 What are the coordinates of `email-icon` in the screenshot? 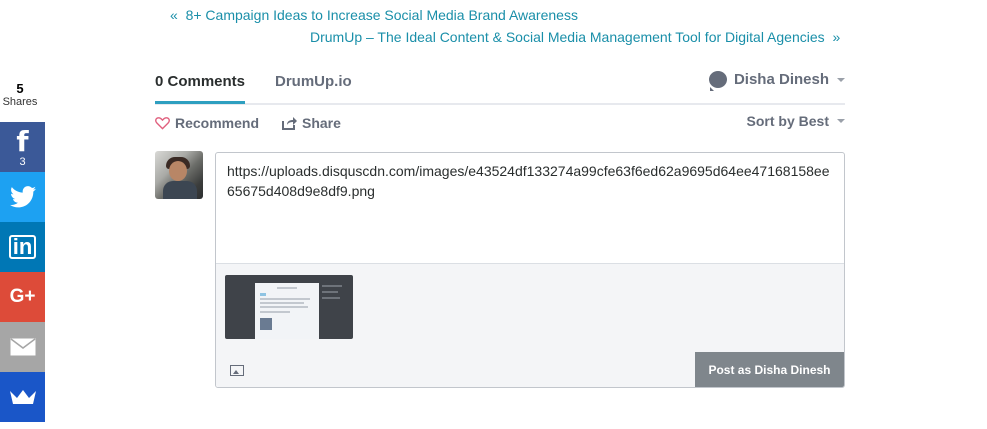 It's located at (22, 347).